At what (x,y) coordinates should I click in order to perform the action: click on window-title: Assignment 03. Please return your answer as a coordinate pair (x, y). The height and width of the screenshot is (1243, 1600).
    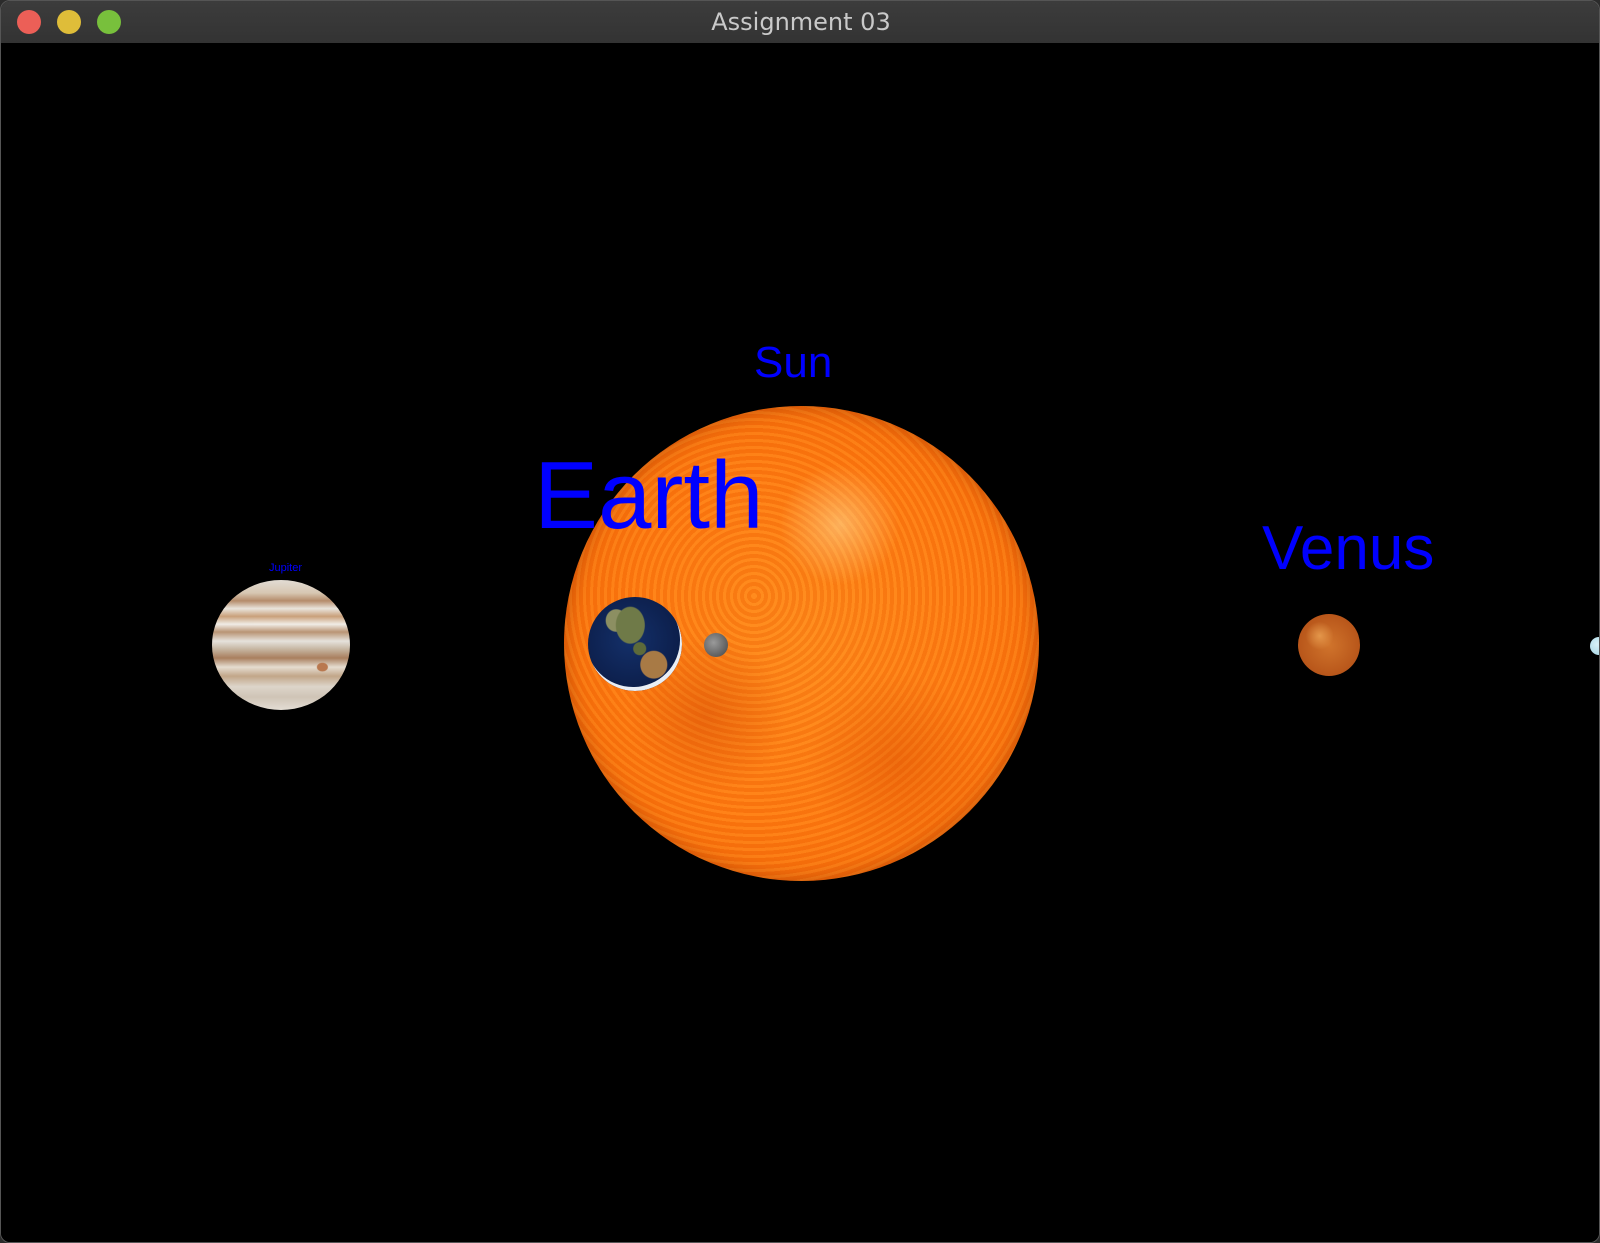
    Looking at the image, I should click on (801, 22).